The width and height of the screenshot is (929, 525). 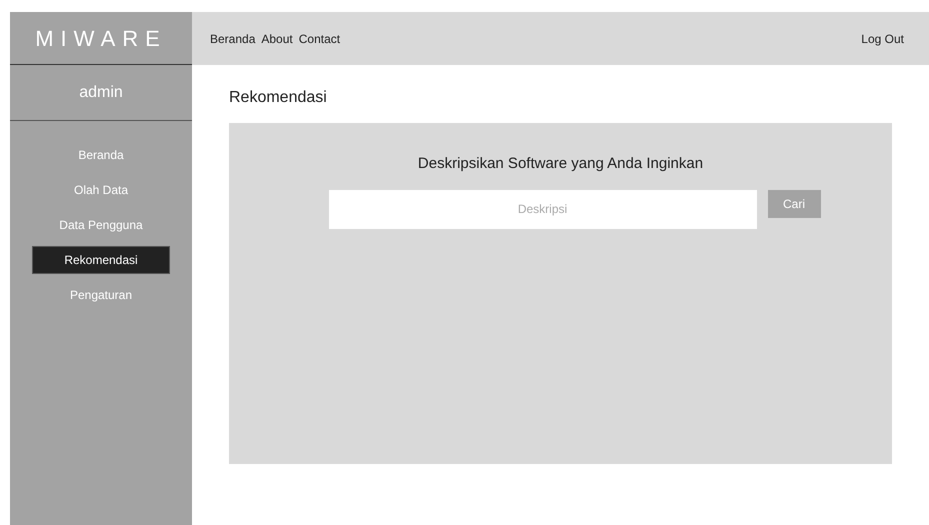 I want to click on description-field: Deskripsi, so click(x=542, y=209).